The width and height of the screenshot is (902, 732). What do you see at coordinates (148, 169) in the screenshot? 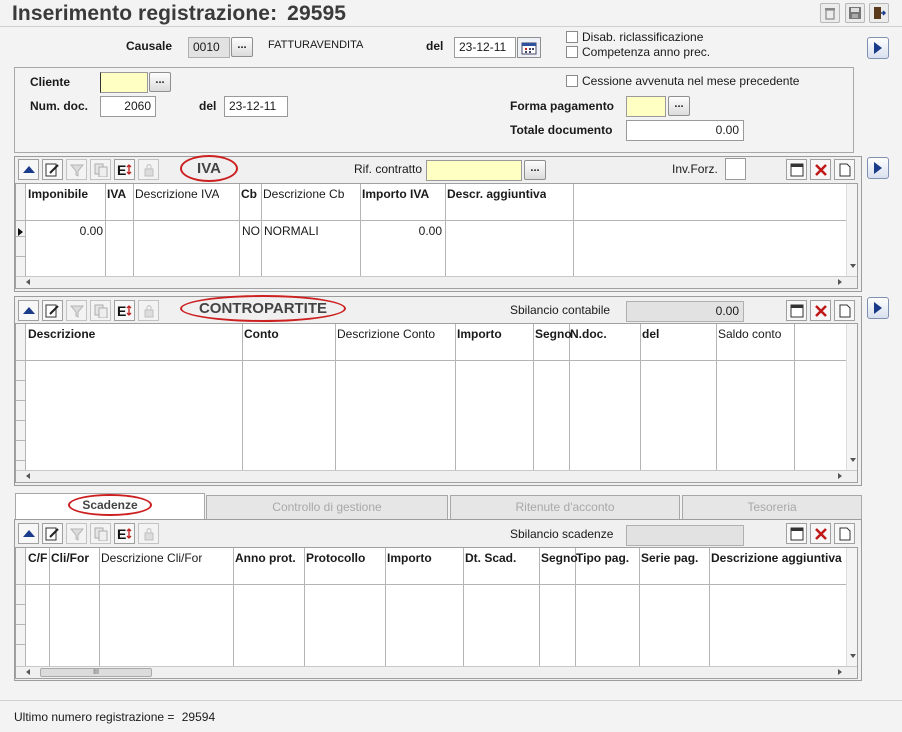
I see `iva-lock-button` at bounding box center [148, 169].